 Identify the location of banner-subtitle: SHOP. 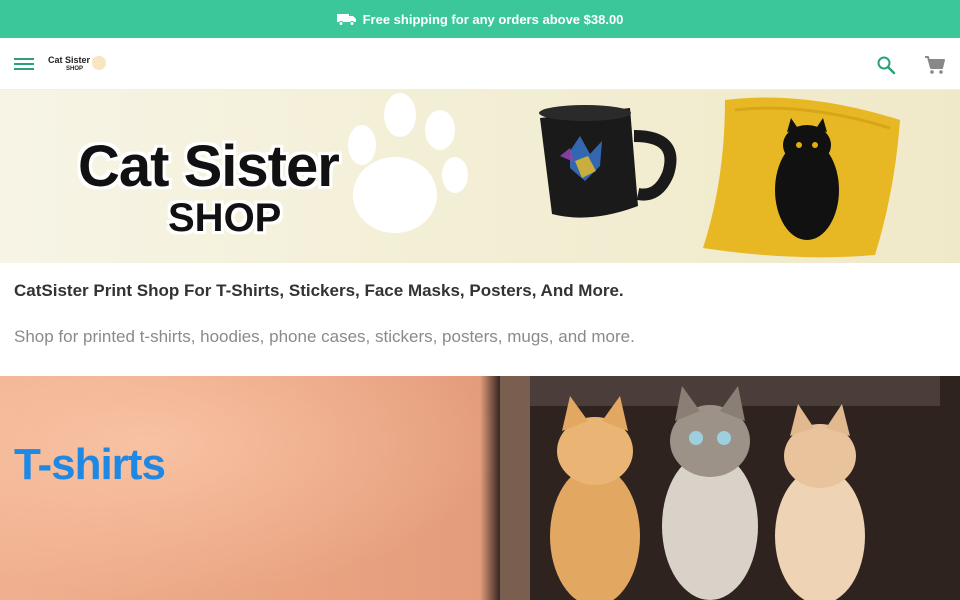
(225, 218).